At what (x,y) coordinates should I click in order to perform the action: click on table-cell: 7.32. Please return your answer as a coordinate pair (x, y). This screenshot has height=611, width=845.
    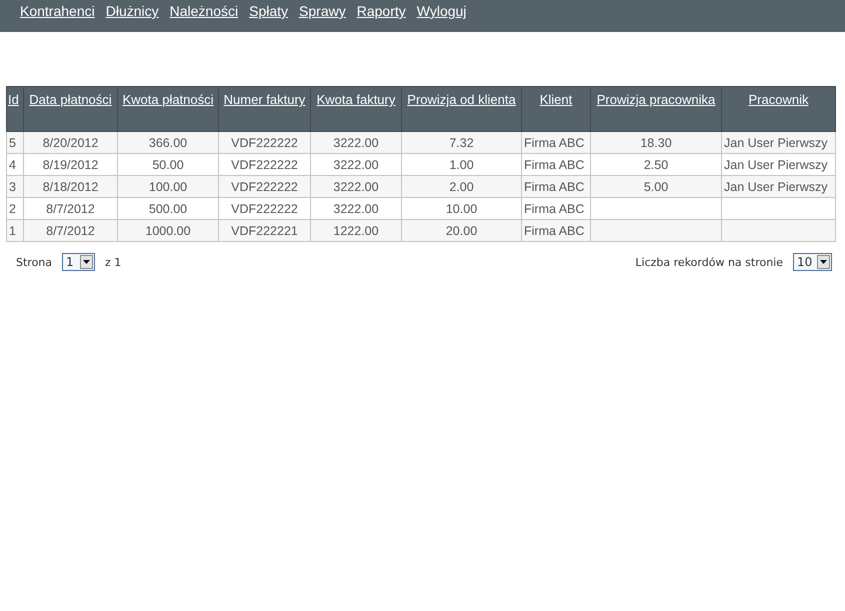
    Looking at the image, I should click on (462, 143).